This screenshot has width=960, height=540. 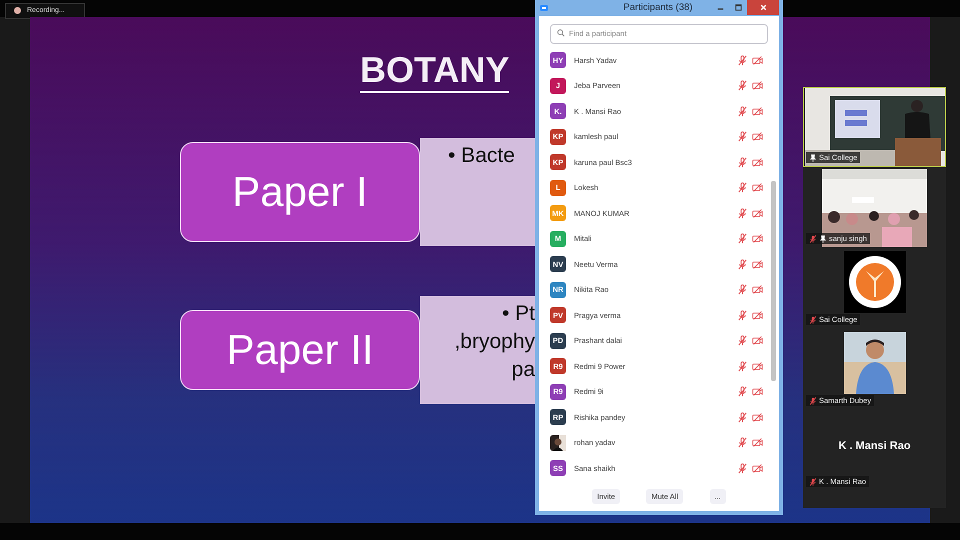 I want to click on paper-box: Paper I, so click(x=300, y=192).